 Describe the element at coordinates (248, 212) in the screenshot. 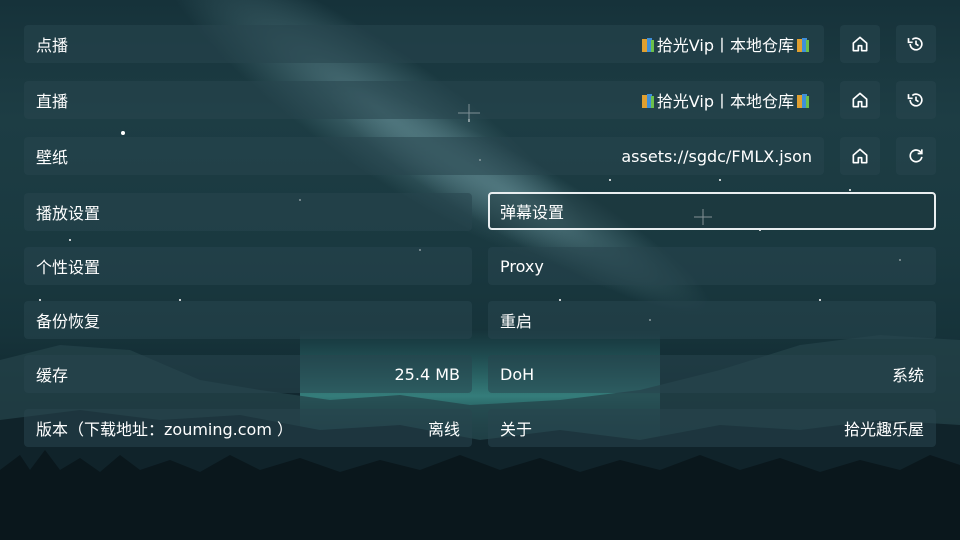

I see `playback-settings-button: 播放设置` at that location.